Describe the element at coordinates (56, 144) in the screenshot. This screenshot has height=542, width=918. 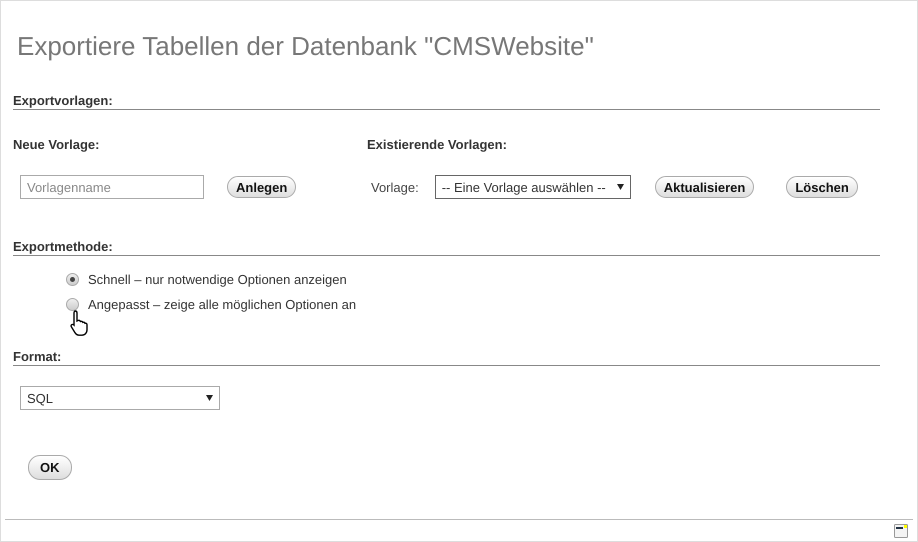
I see `subheading: Neue Vorlage:` at that location.